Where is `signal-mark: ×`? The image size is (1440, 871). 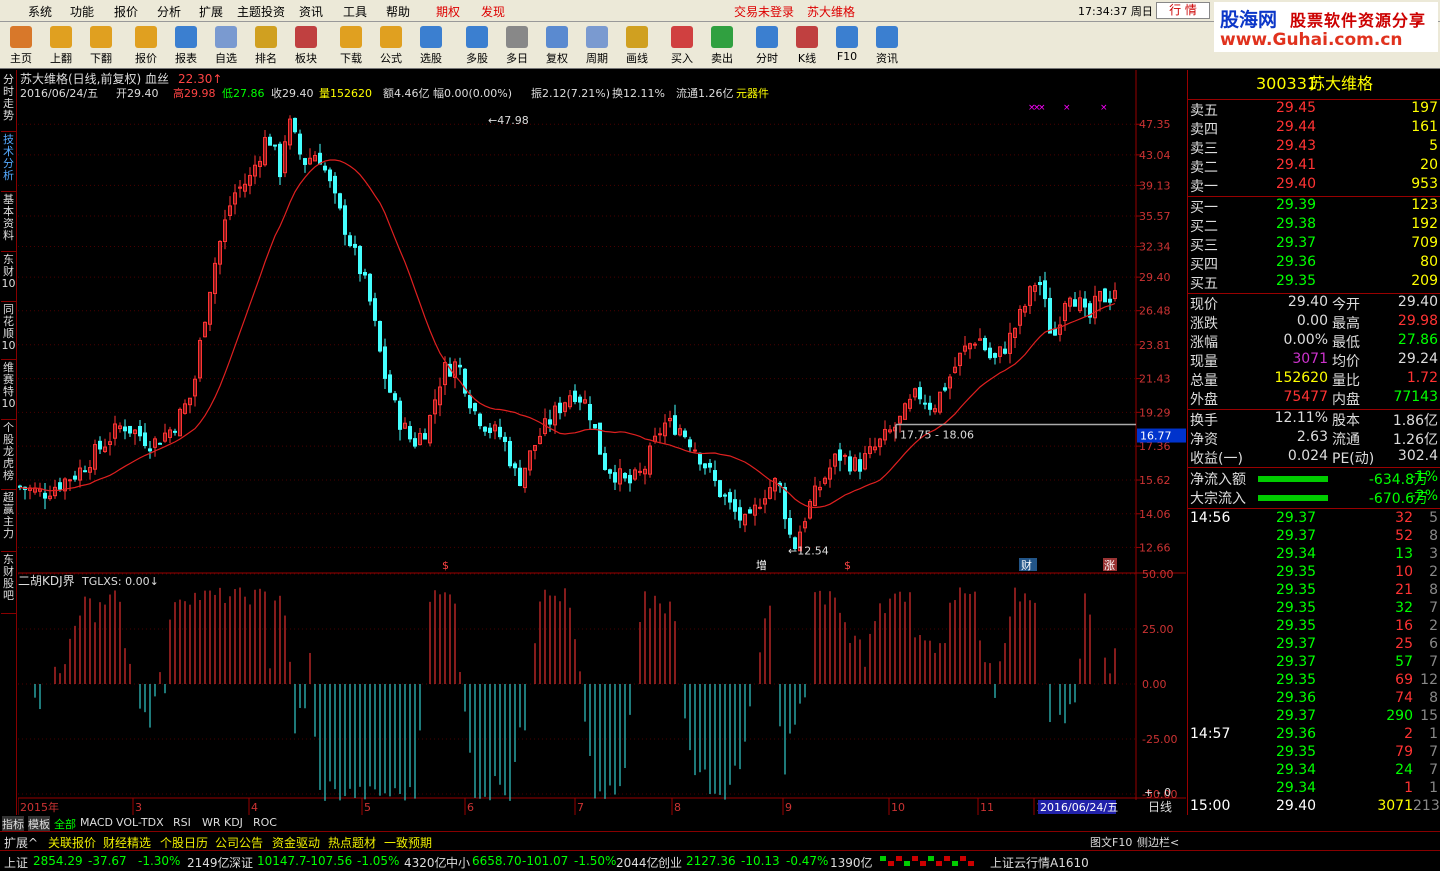 signal-mark: × is located at coordinates (1067, 108).